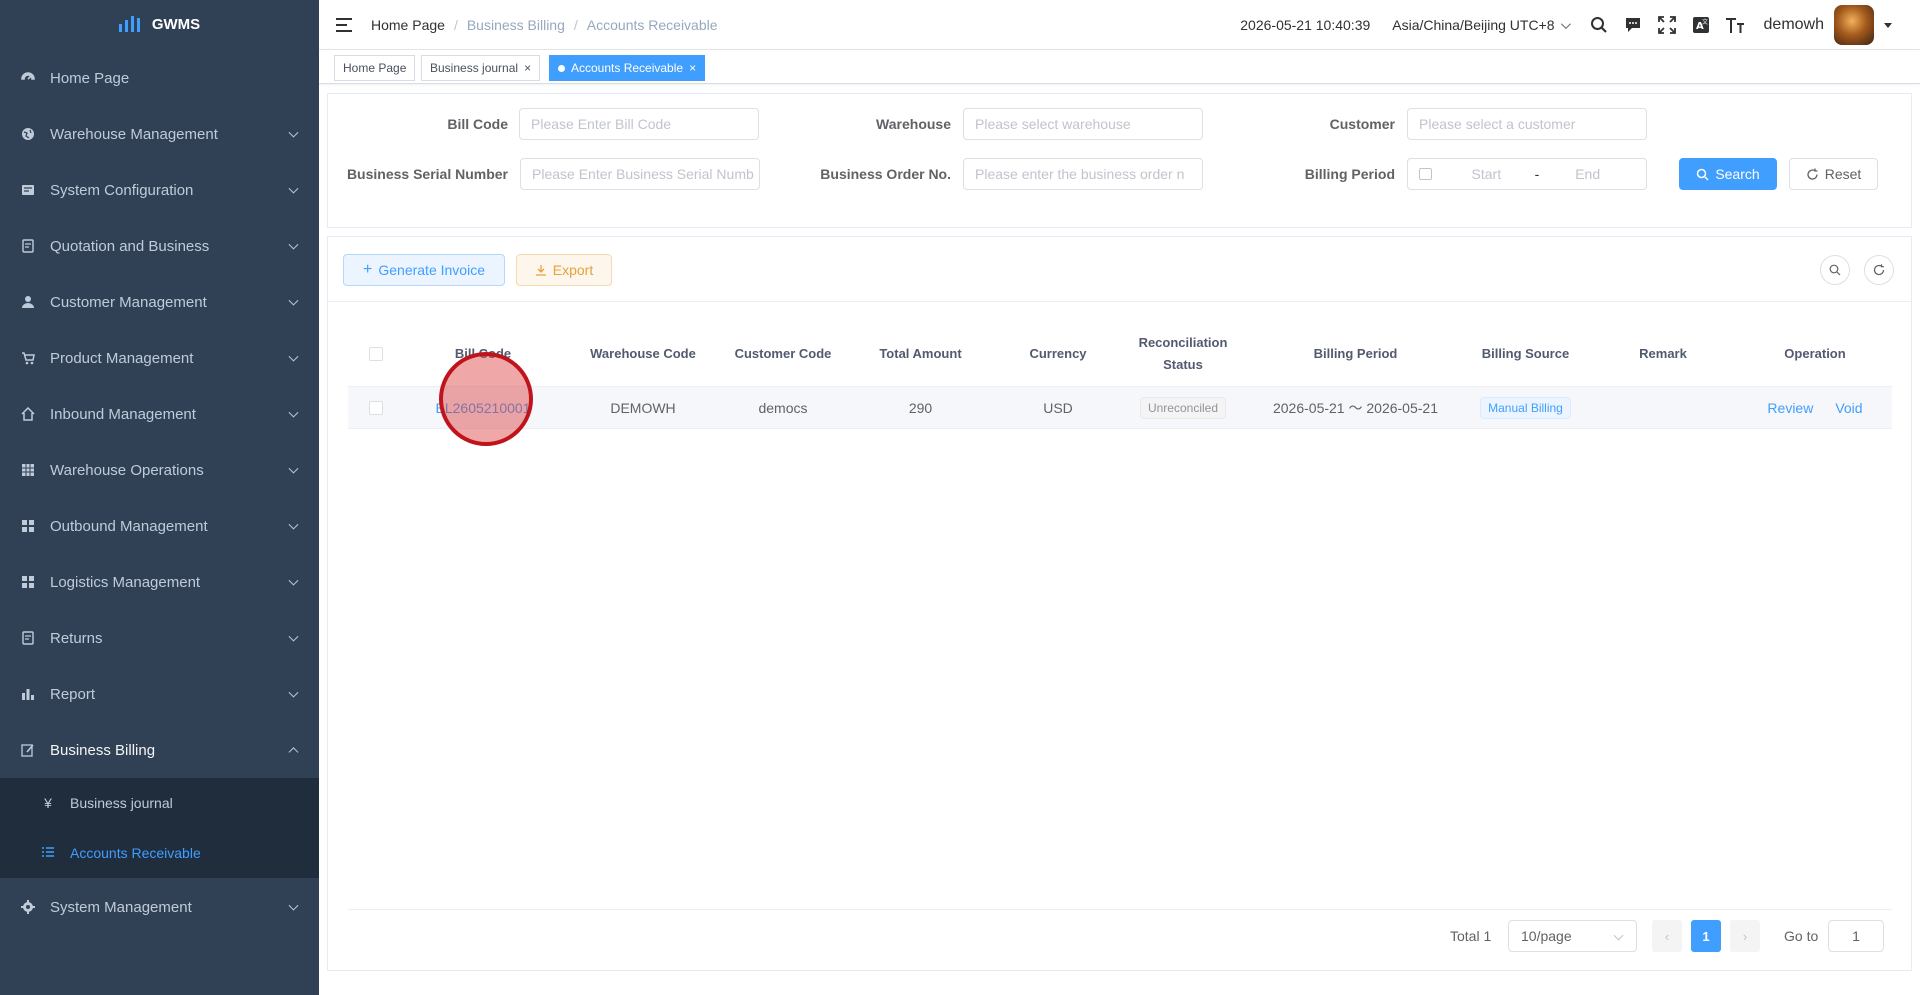 The width and height of the screenshot is (1920, 995). I want to click on billing-period-picker: Start - End, so click(1527, 174).